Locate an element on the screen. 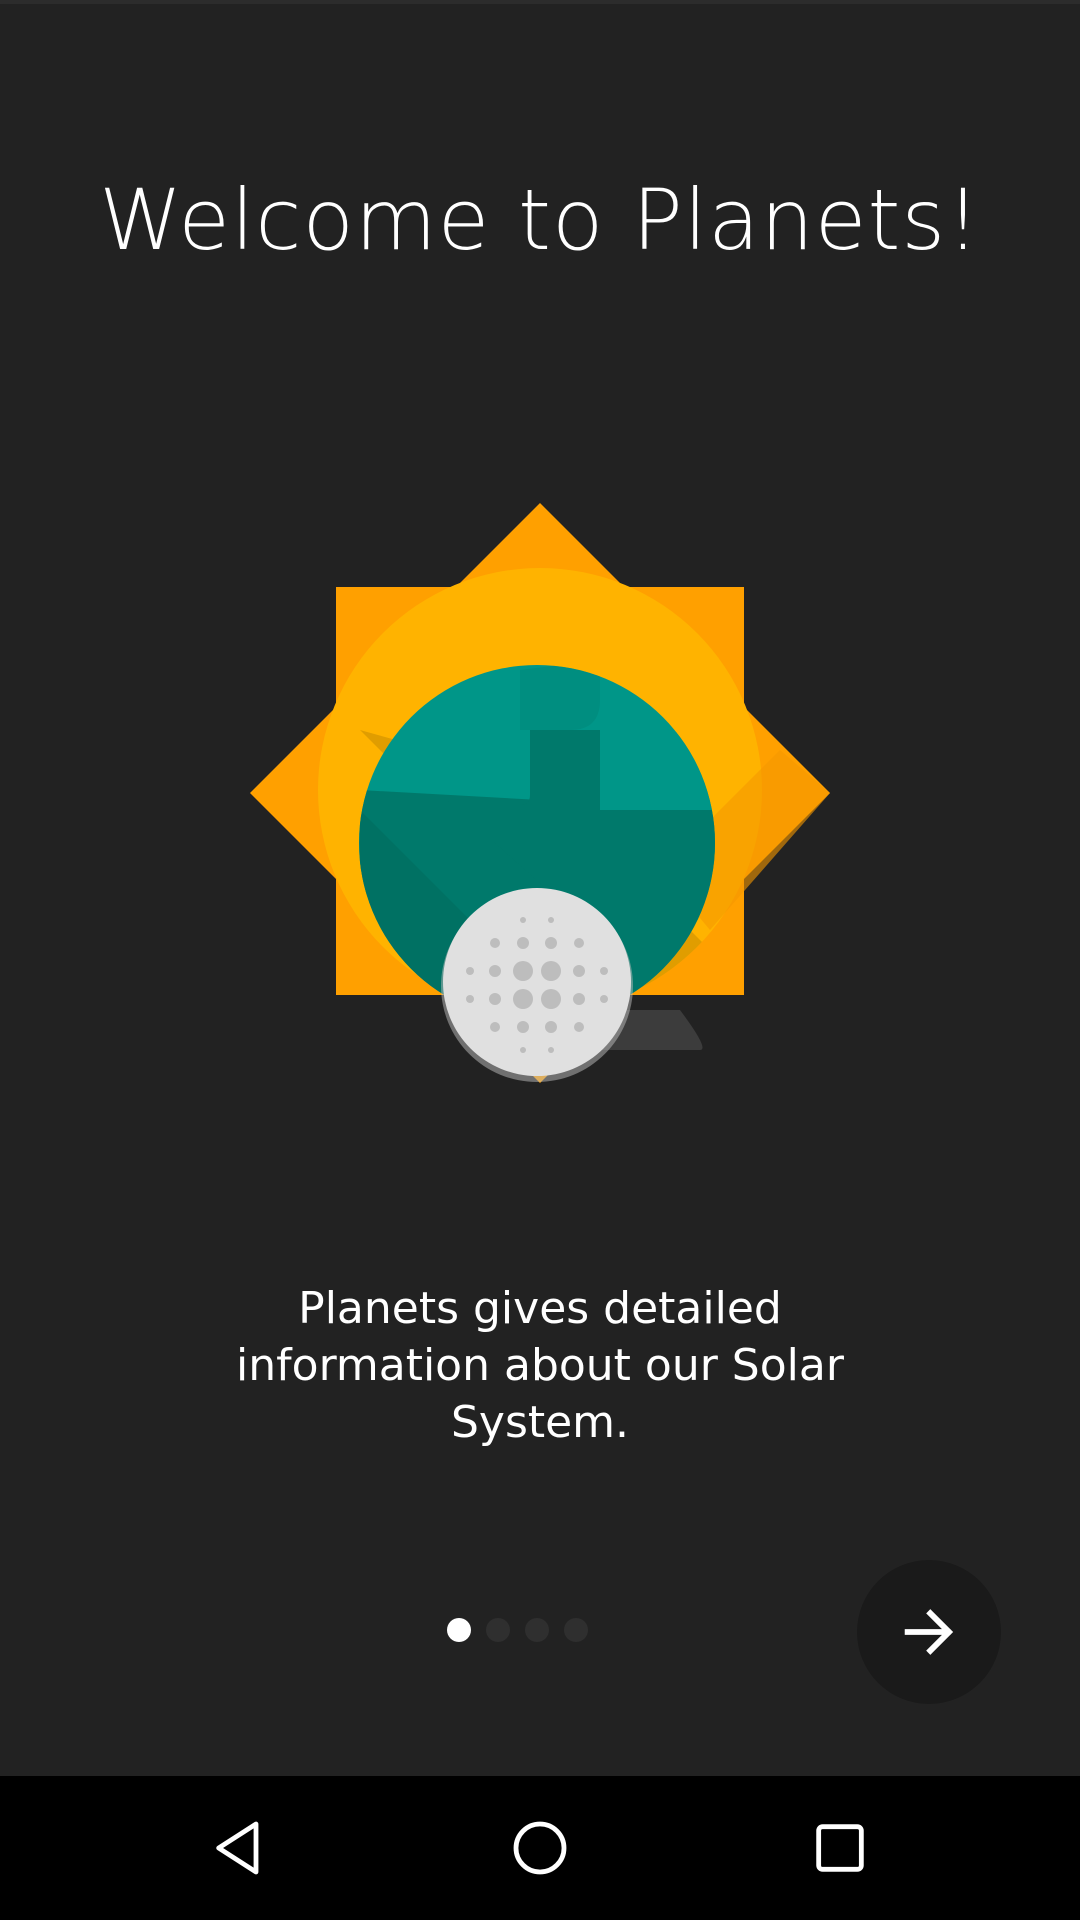 This screenshot has height=1920, width=1080. nav-home-button is located at coordinates (540, 1848).